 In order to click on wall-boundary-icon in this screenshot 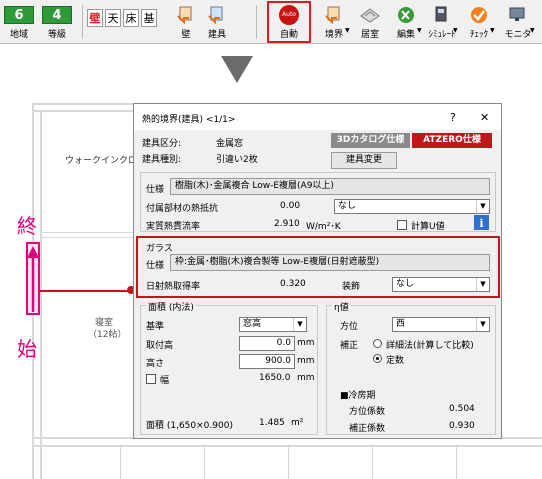, I will do `click(186, 15)`.